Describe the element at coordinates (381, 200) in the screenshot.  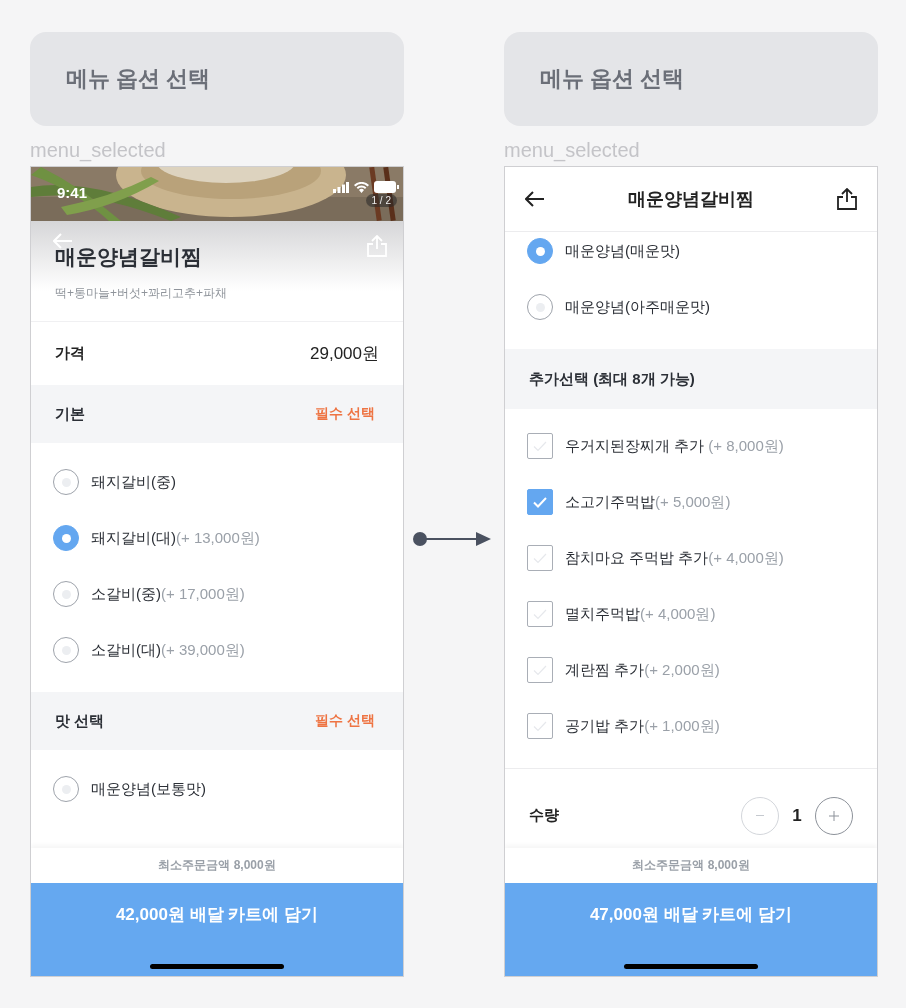
I see `page-counter: 1 / 2` at that location.